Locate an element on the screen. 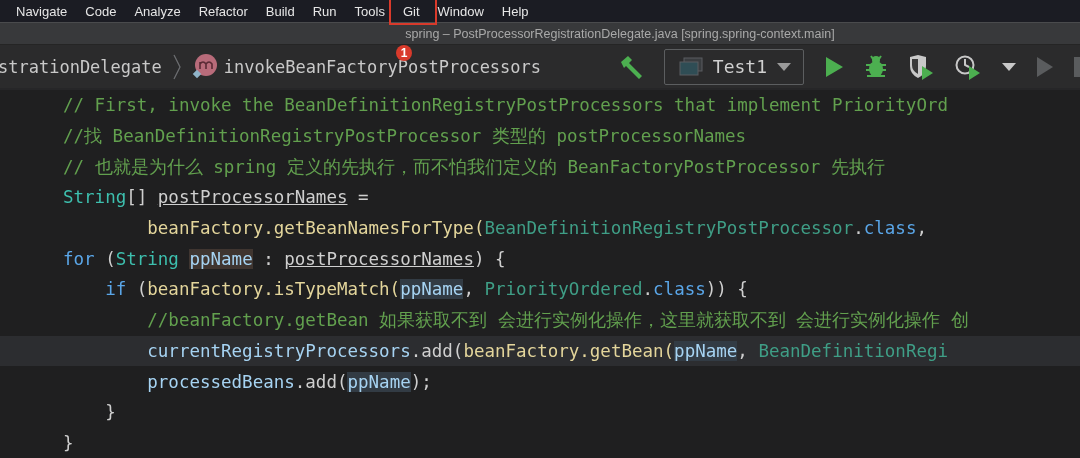 The height and width of the screenshot is (458, 1080). profiler-icon is located at coordinates (968, 66).